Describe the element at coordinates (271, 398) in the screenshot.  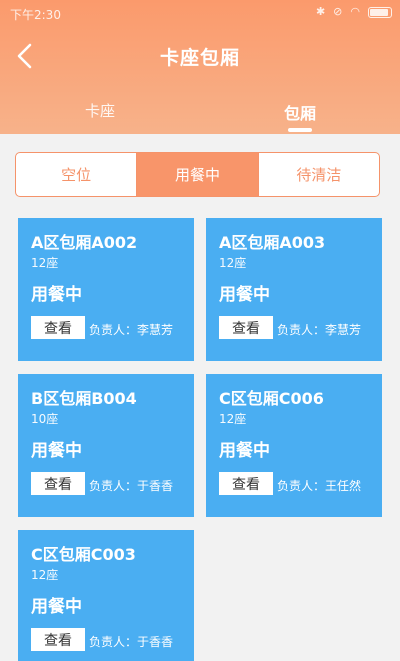
I see `room-name: C区包厢C006` at that location.